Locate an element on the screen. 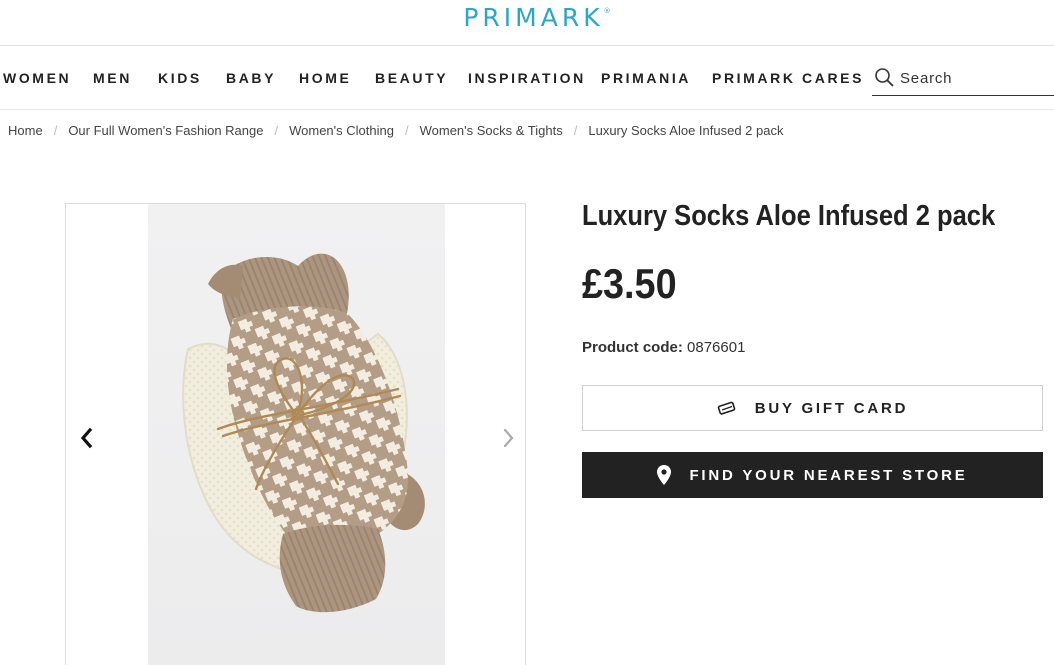 This screenshot has height=665, width=1054. primark-logo: PRIMARK® is located at coordinates (527, 17).